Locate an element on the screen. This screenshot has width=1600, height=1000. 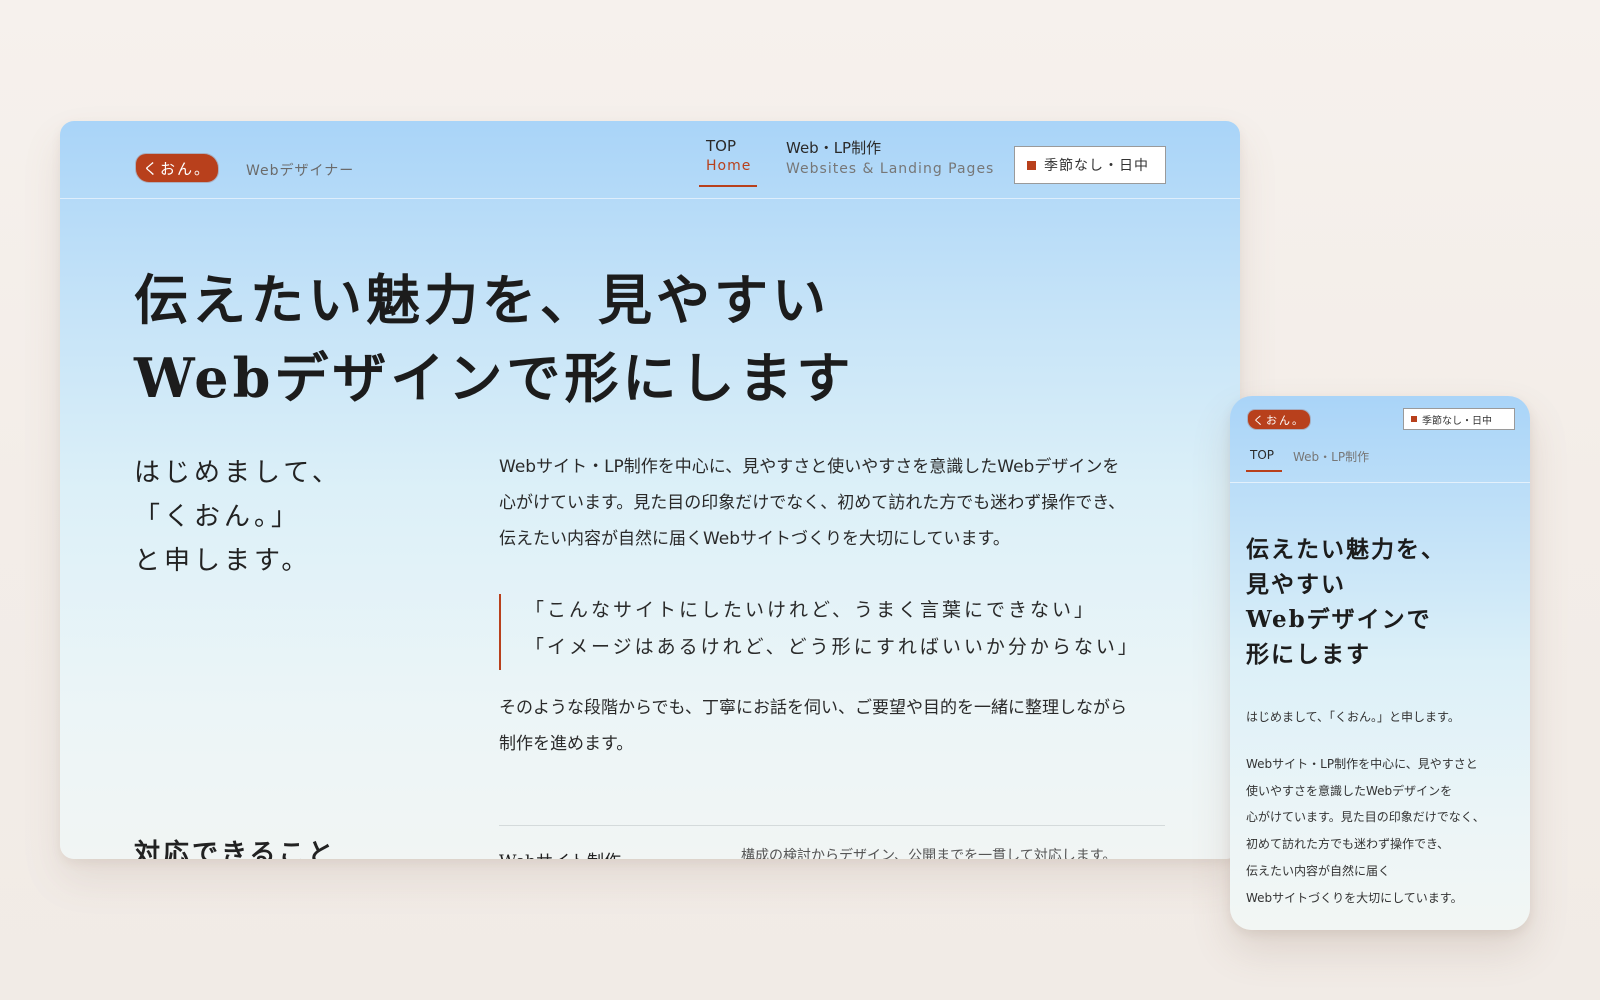
intro-line: はじめまして、 is located at coordinates (238, 473).